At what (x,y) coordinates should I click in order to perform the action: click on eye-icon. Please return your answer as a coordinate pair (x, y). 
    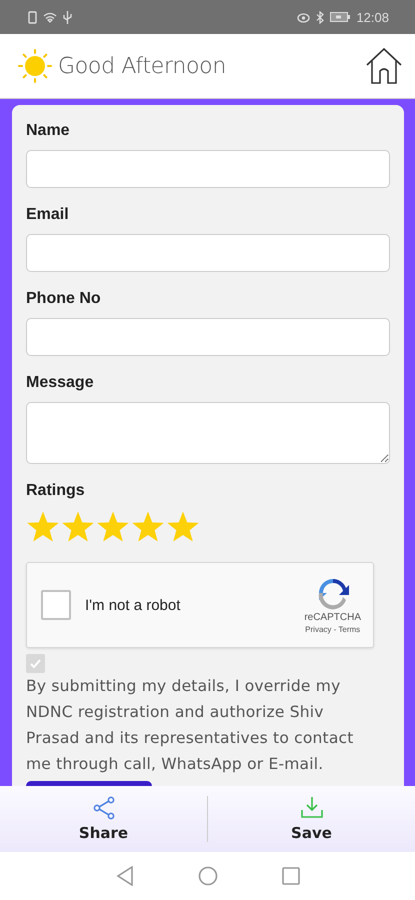
    Looking at the image, I should click on (303, 17).